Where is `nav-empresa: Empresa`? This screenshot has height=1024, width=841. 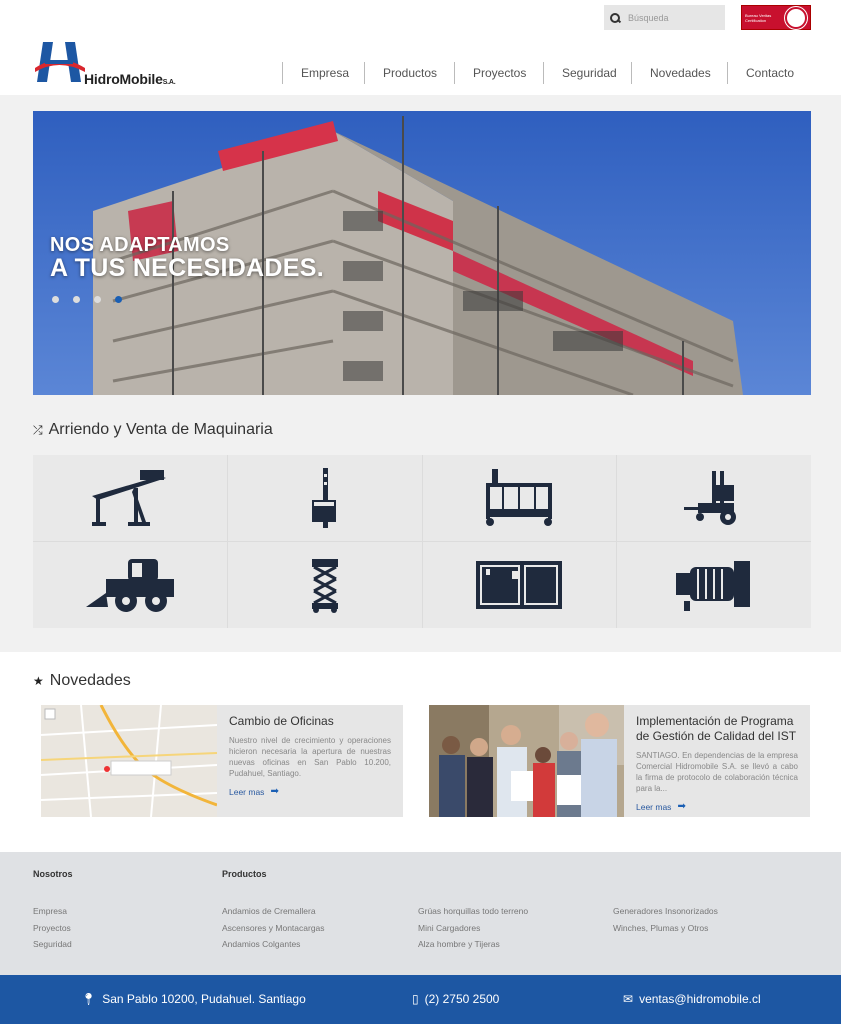 nav-empresa: Empresa is located at coordinates (323, 73).